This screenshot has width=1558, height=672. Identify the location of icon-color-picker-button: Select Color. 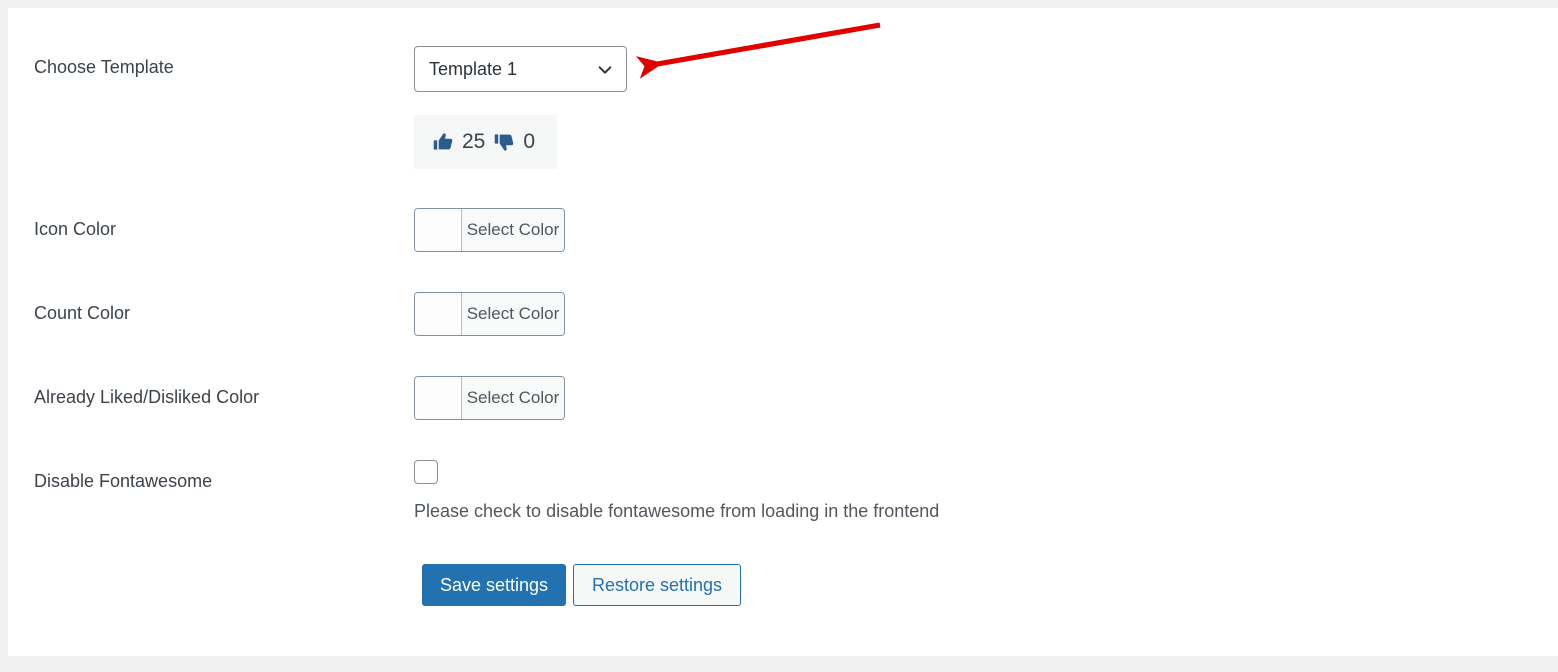
(489, 230).